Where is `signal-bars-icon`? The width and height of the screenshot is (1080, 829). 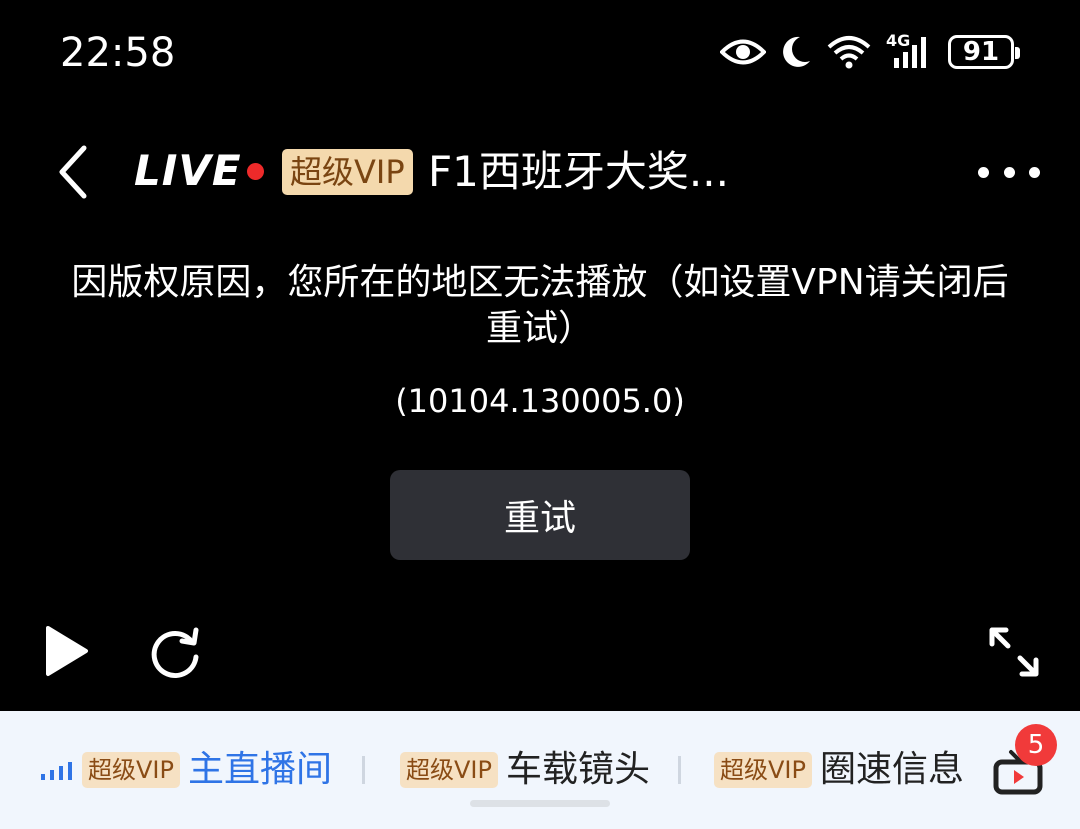
signal-bars-icon is located at coordinates (56, 771).